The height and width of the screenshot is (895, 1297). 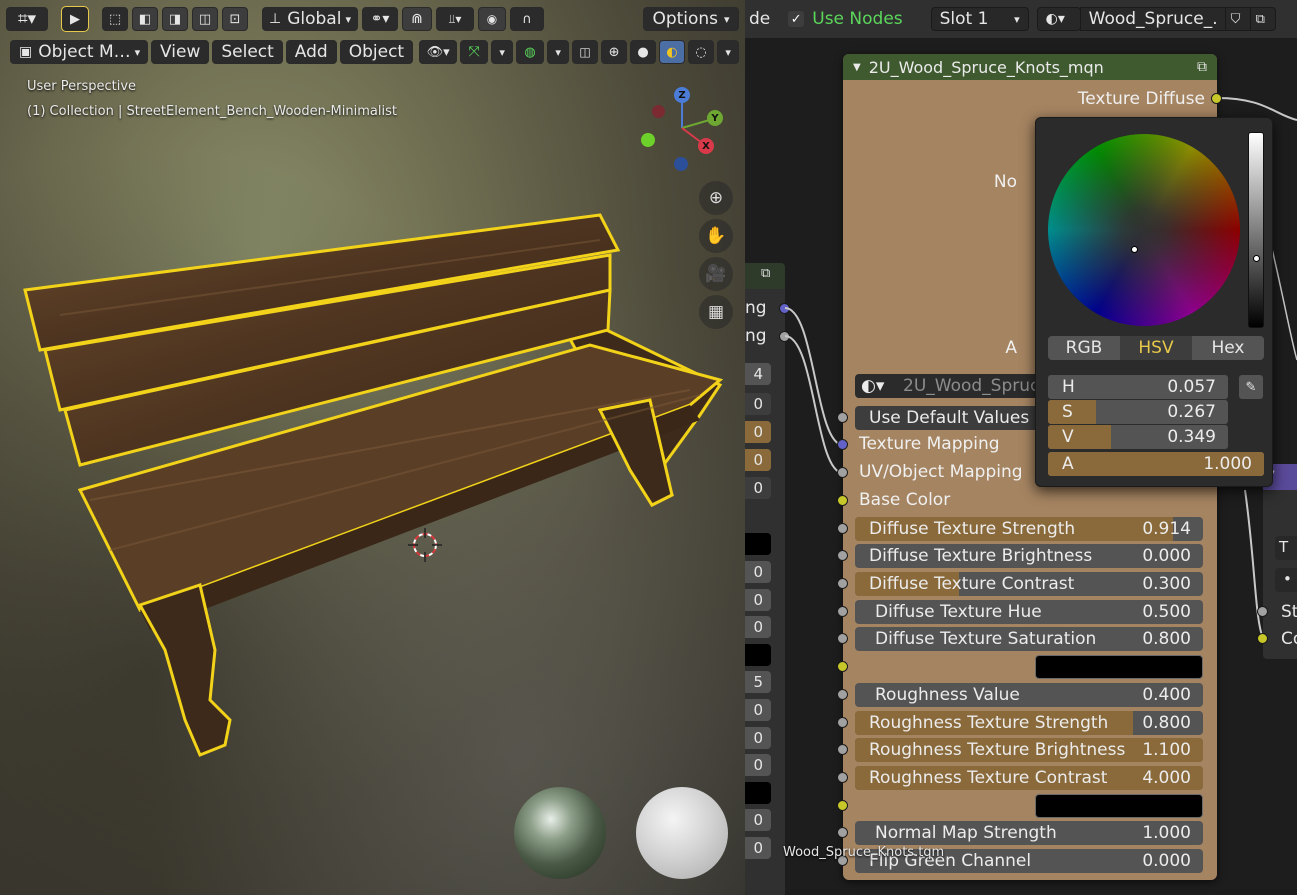 I want to click on input-base-color-label: Base Color, so click(x=905, y=500).